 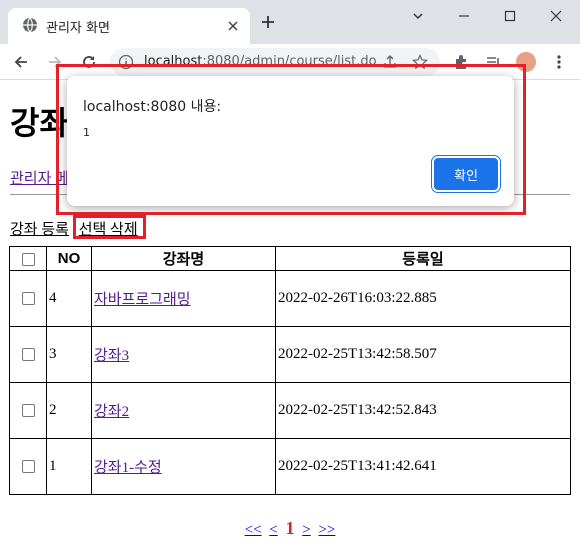 What do you see at coordinates (273, 530) in the screenshot?
I see `page-prev-link: <` at bounding box center [273, 530].